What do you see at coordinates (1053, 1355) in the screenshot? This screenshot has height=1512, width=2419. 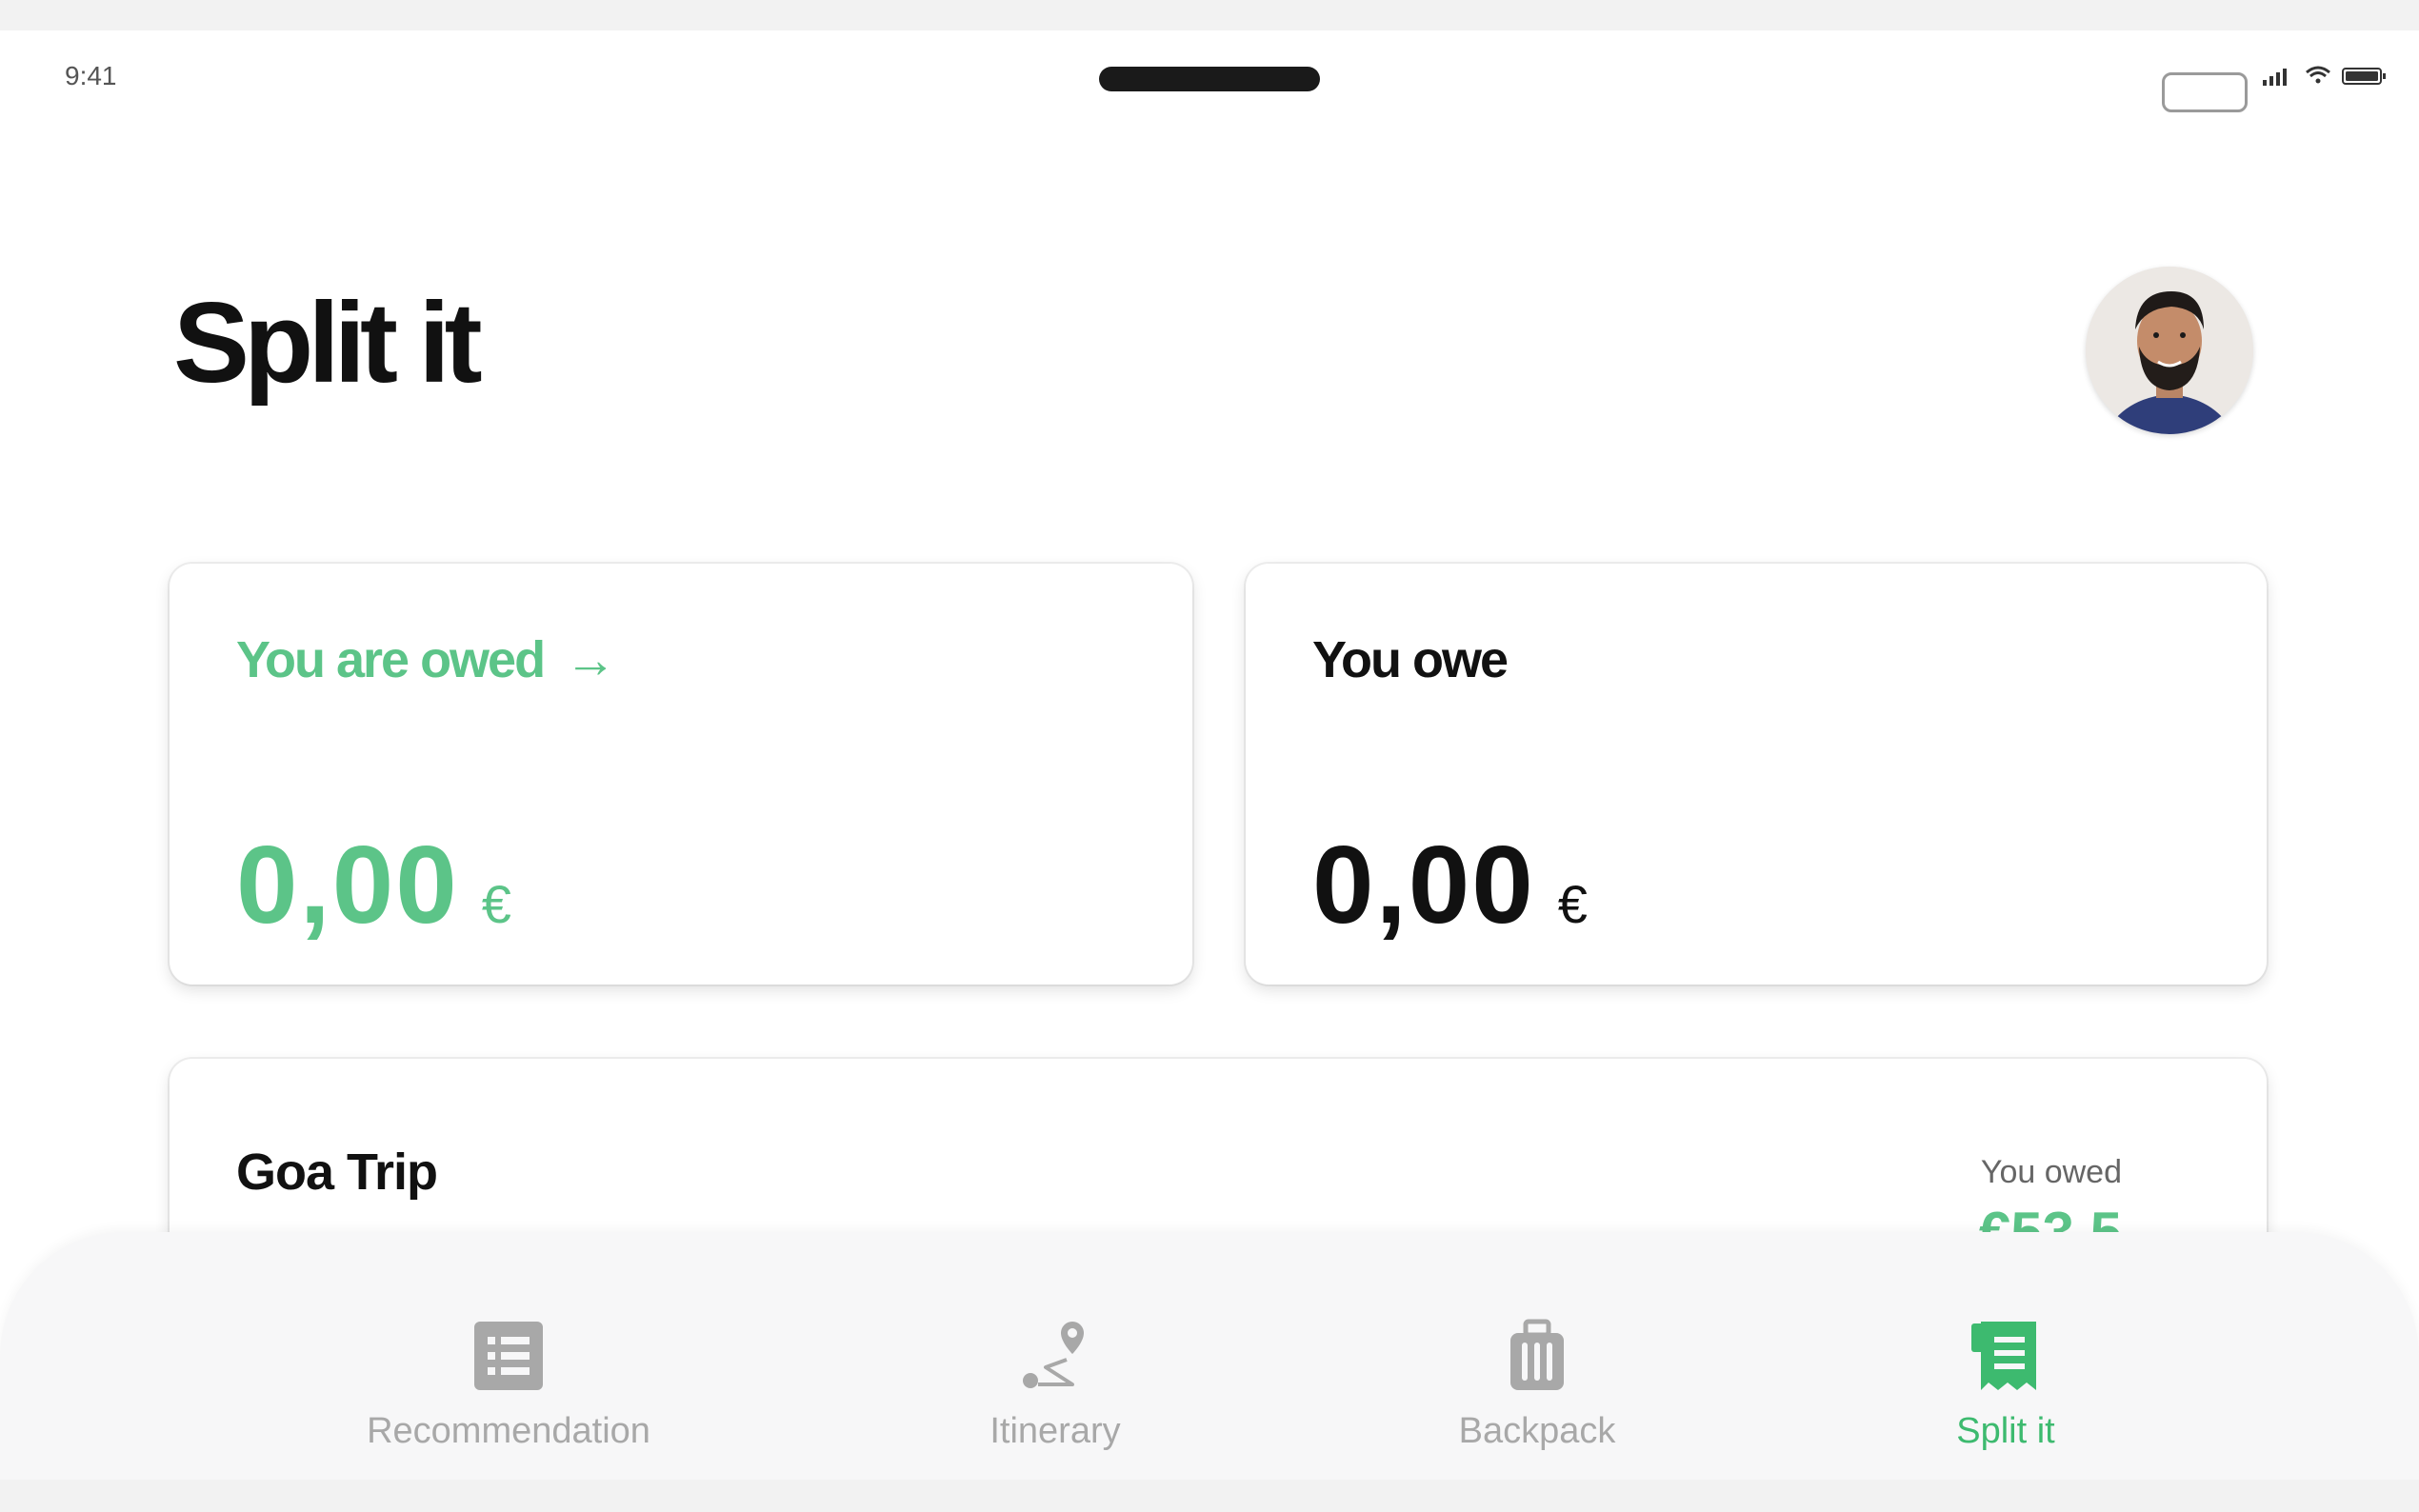 I see `route-icon` at bounding box center [1053, 1355].